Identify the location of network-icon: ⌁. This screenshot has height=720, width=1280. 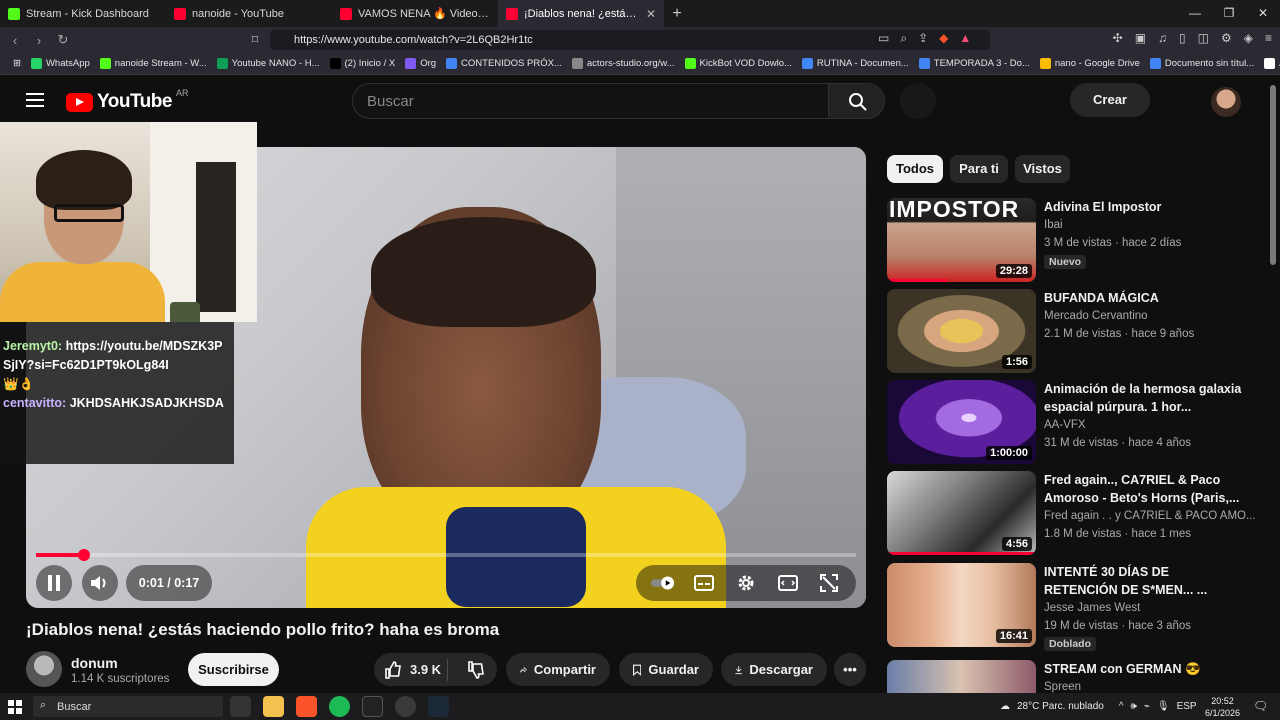
(1147, 706).